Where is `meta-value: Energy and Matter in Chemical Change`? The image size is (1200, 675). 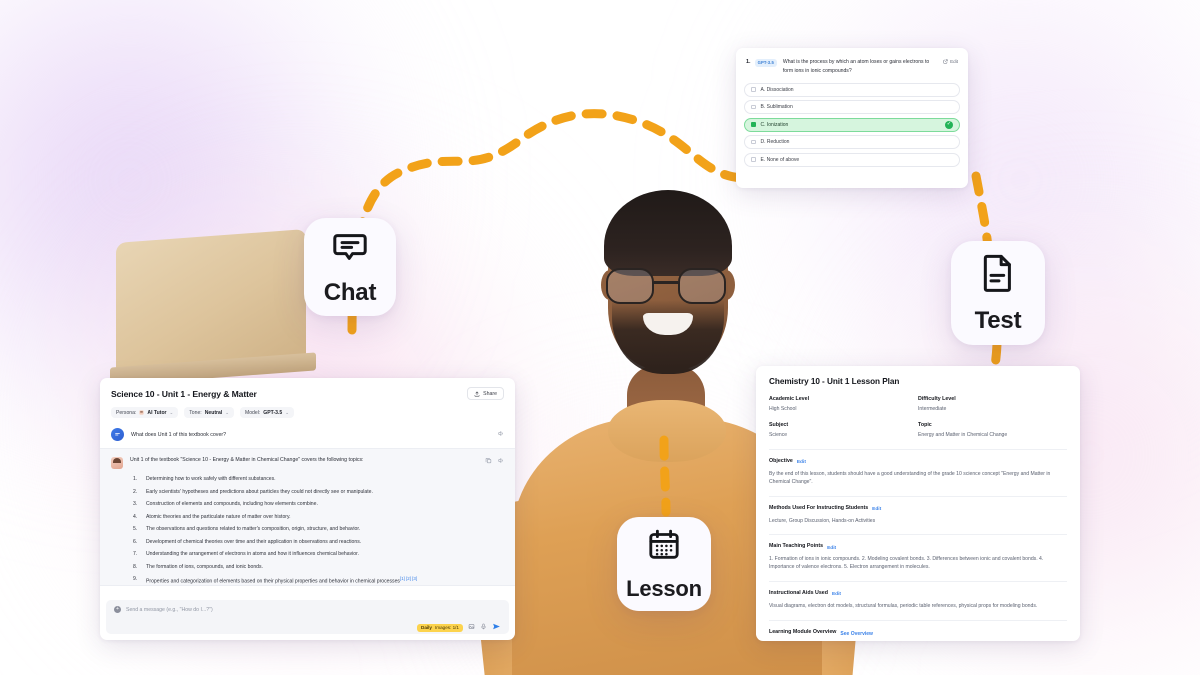 meta-value: Energy and Matter in Chemical Change is located at coordinates (963, 434).